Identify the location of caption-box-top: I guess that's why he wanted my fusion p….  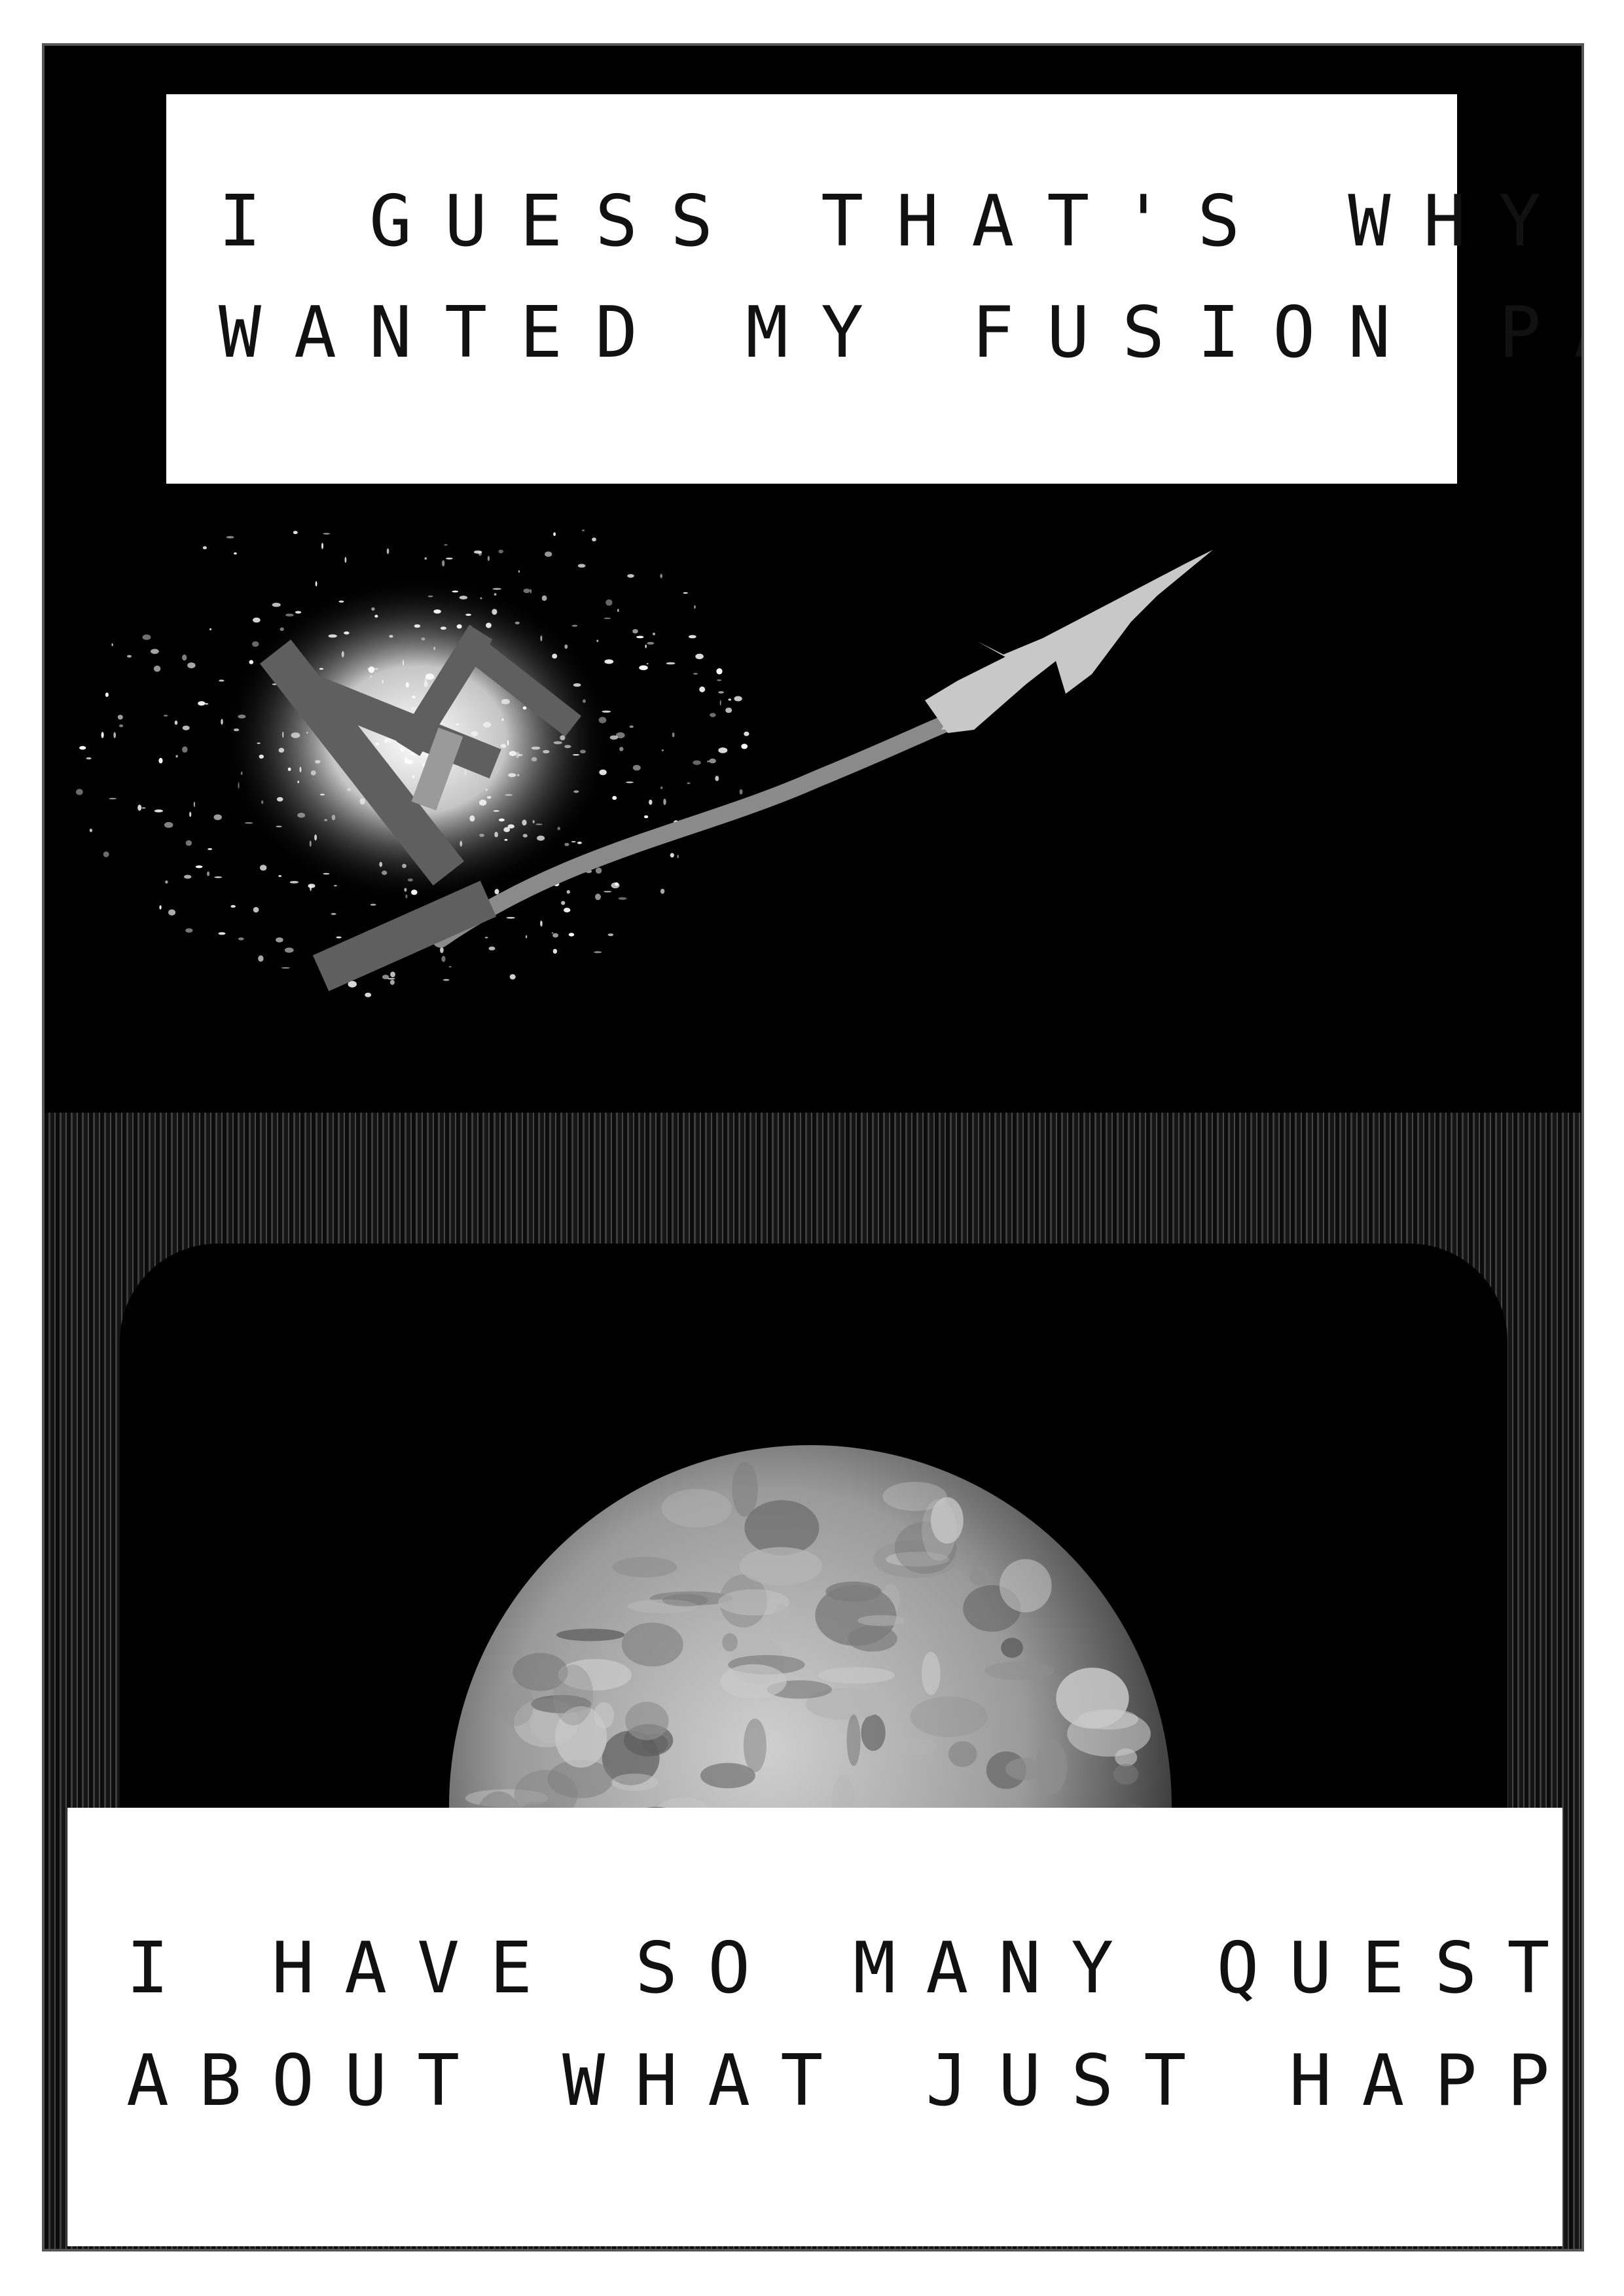
(874, 289).